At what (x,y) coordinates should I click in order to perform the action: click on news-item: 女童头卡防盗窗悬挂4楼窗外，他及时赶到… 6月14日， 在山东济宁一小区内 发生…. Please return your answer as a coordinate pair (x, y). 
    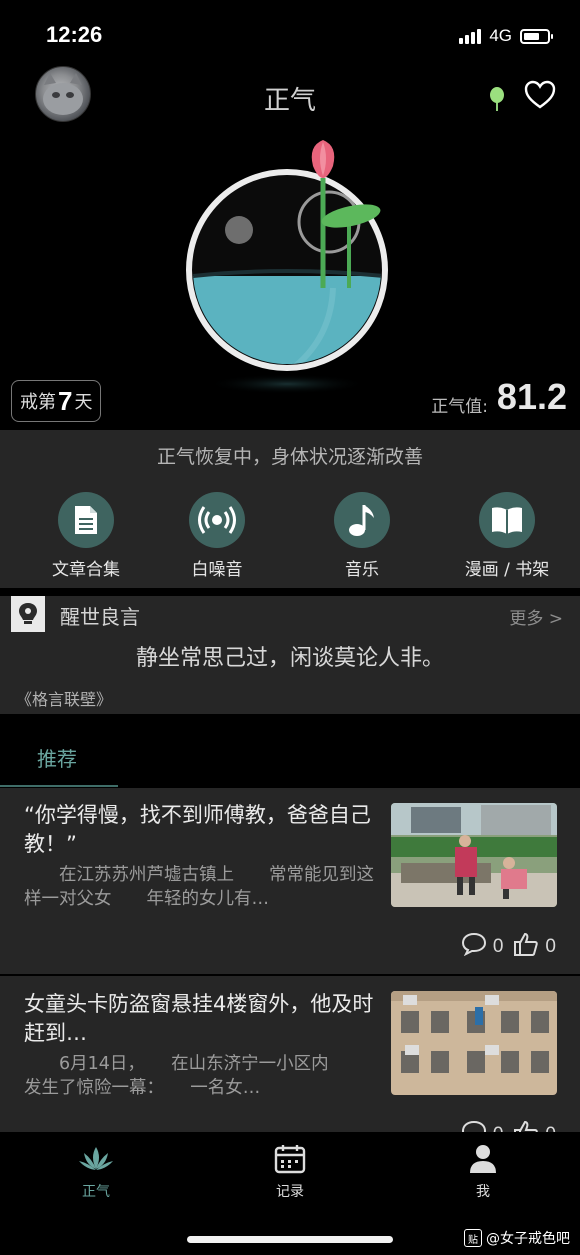
    Looking at the image, I should click on (290, 1054).